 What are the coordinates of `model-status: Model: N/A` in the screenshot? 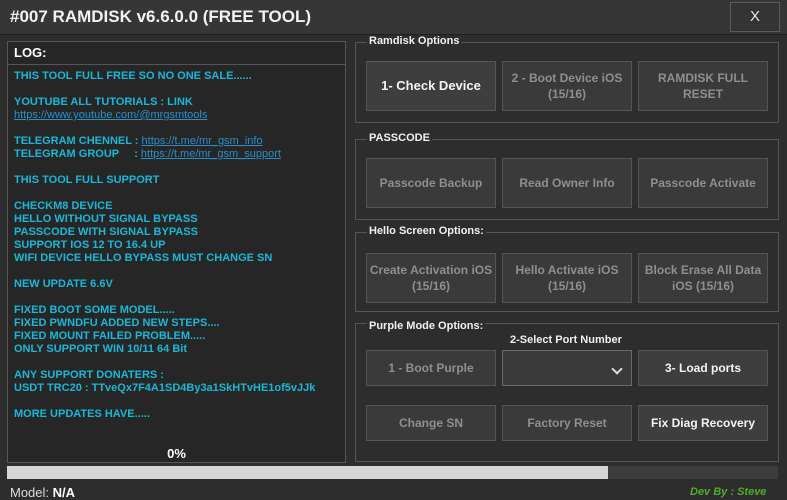 It's located at (42, 492).